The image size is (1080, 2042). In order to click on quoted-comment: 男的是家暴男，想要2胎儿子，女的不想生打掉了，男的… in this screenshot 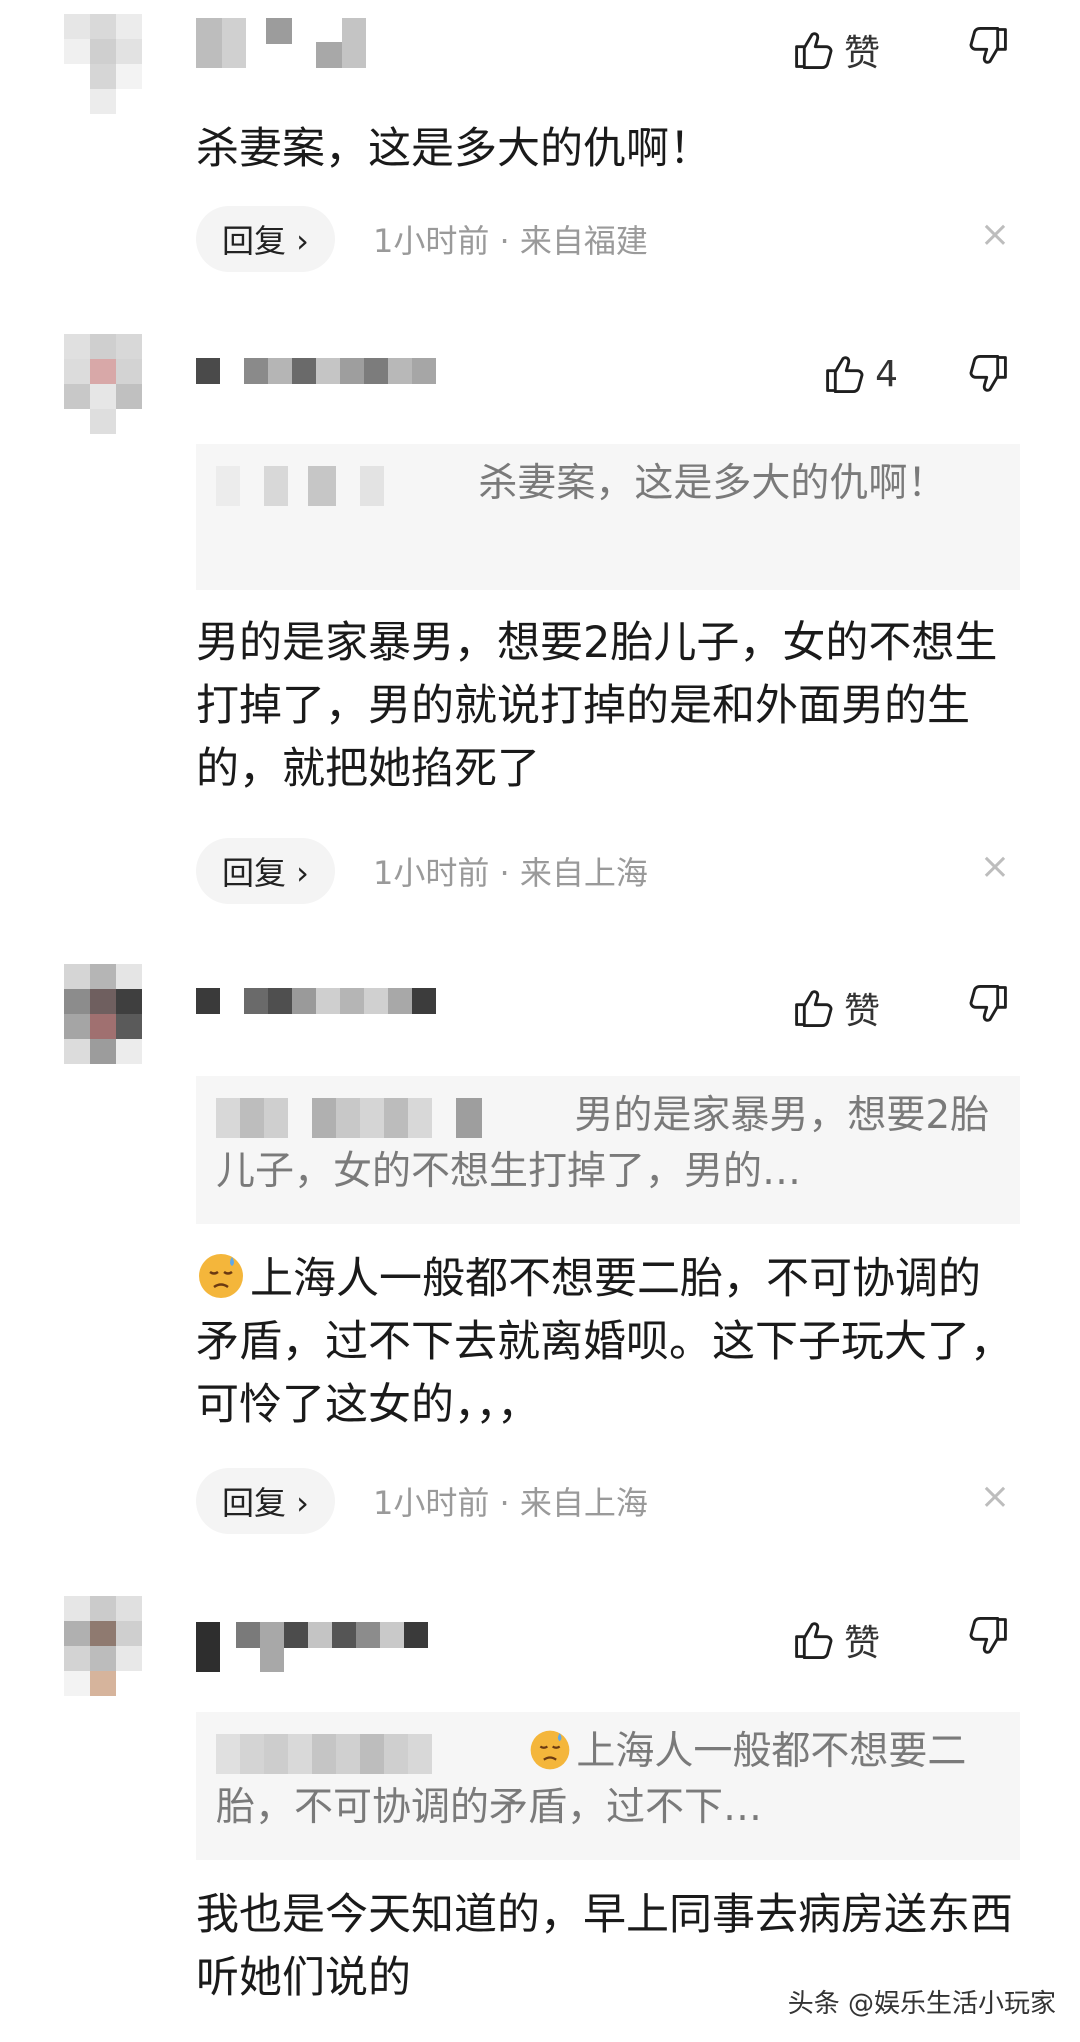, I will do `click(608, 1150)`.